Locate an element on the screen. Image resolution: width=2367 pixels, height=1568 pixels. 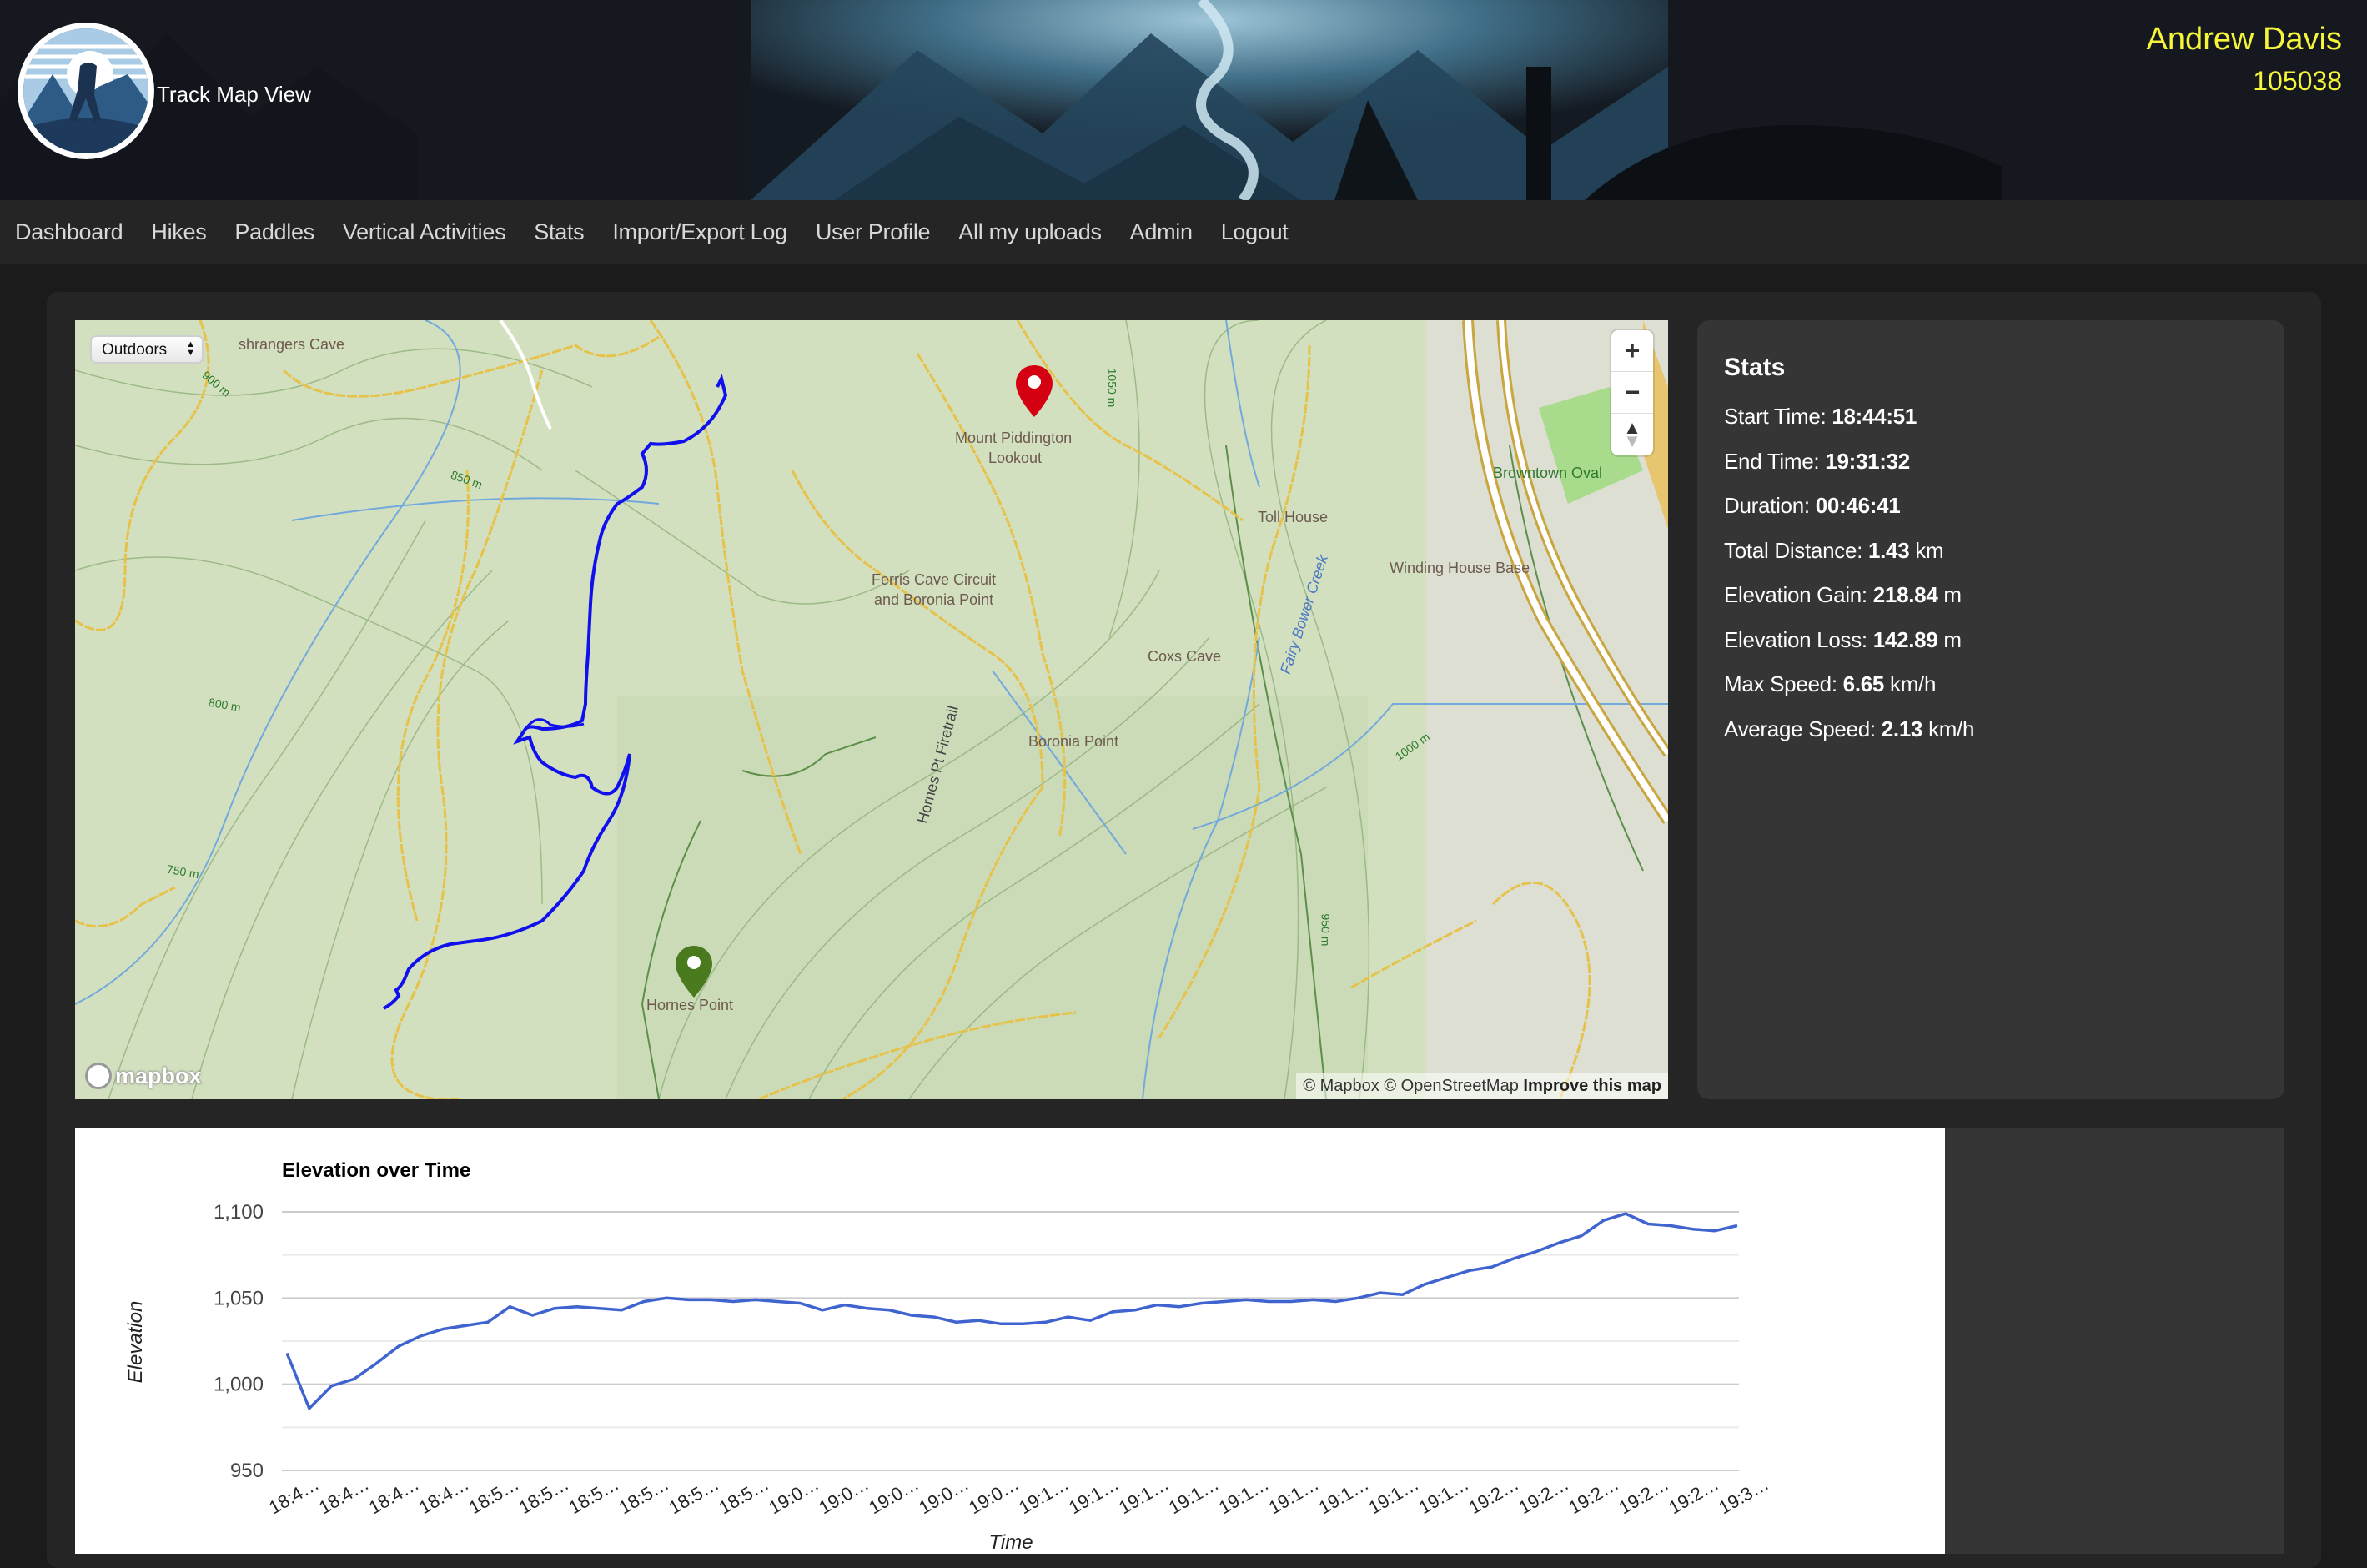
compass-button: ▲ ▼ is located at coordinates (1632, 434).